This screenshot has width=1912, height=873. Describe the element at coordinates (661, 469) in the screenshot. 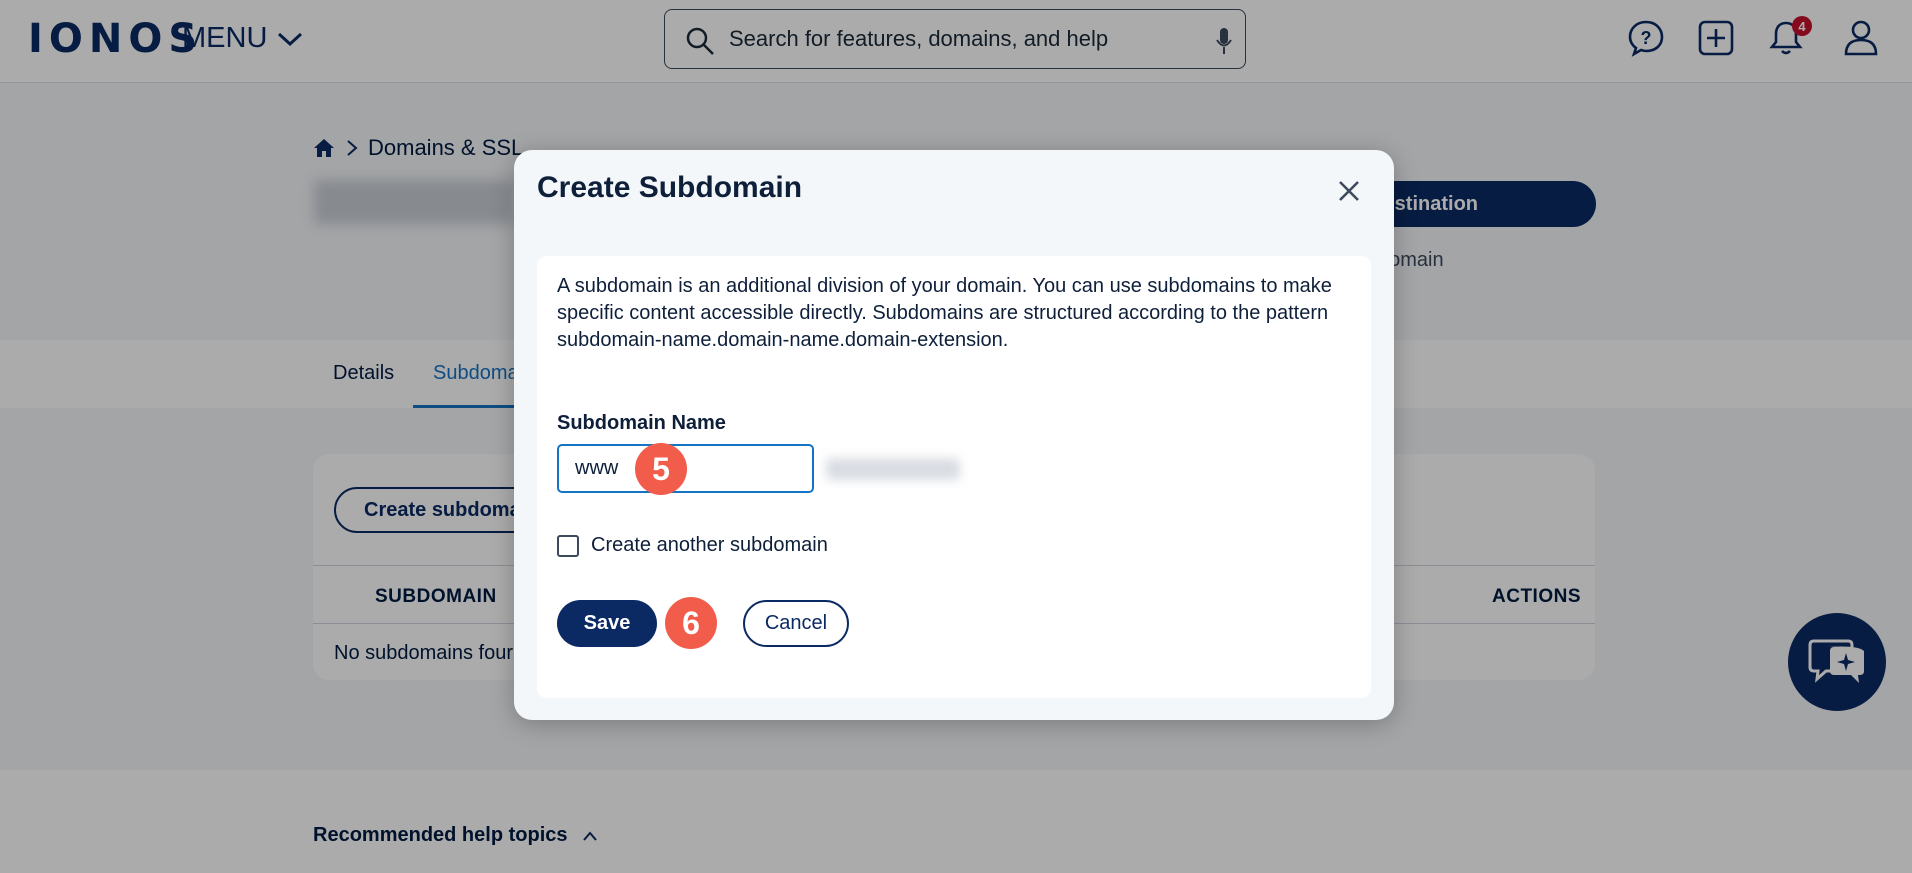

I see `step-marker-5: 5` at that location.